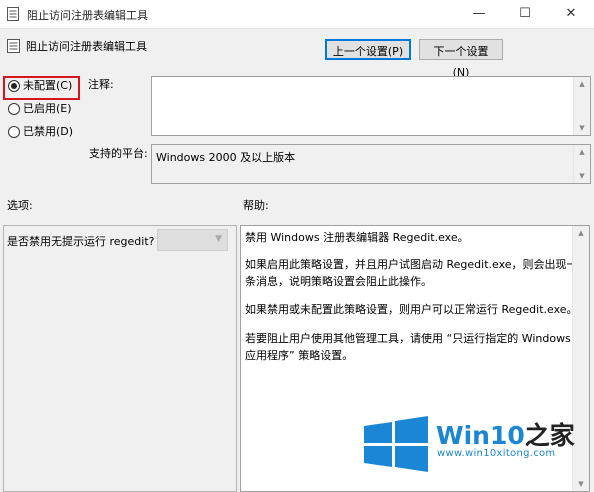  I want to click on watermark-brand-suffix: 之家, so click(549, 435).